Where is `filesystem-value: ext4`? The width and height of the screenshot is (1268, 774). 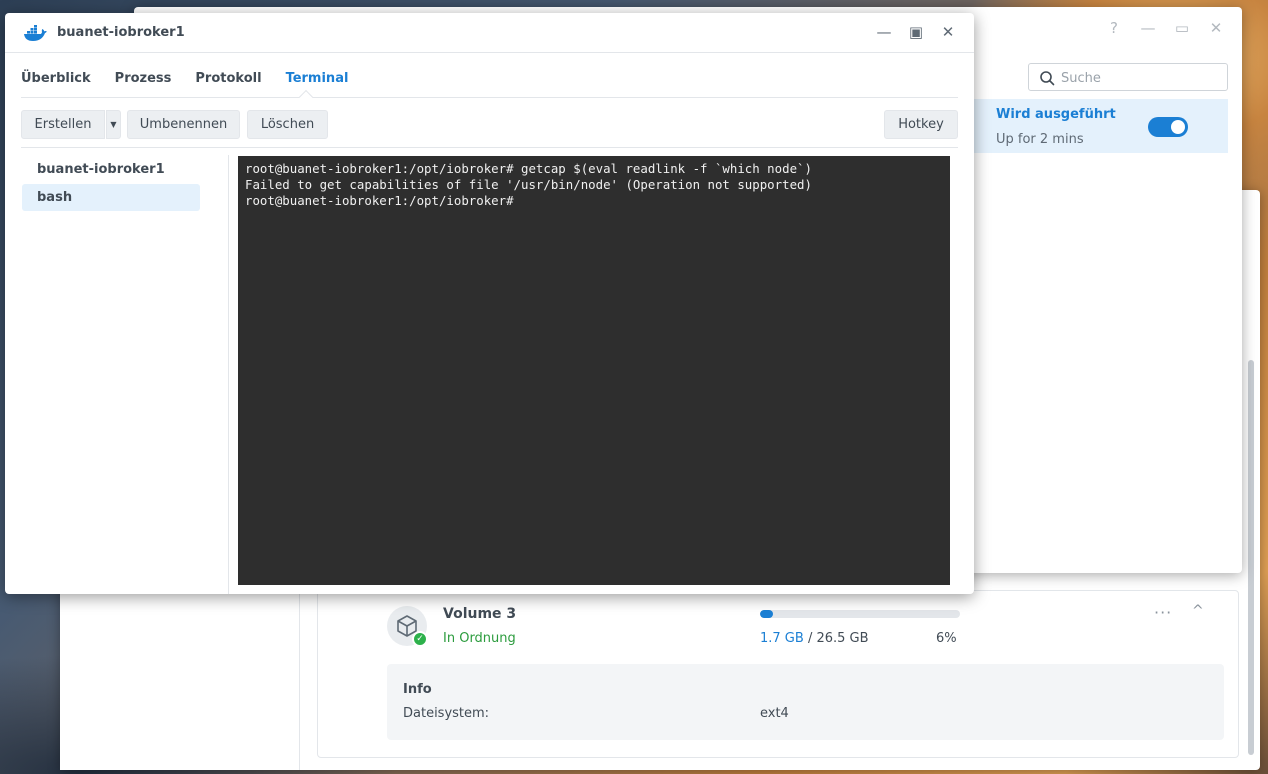 filesystem-value: ext4 is located at coordinates (774, 713).